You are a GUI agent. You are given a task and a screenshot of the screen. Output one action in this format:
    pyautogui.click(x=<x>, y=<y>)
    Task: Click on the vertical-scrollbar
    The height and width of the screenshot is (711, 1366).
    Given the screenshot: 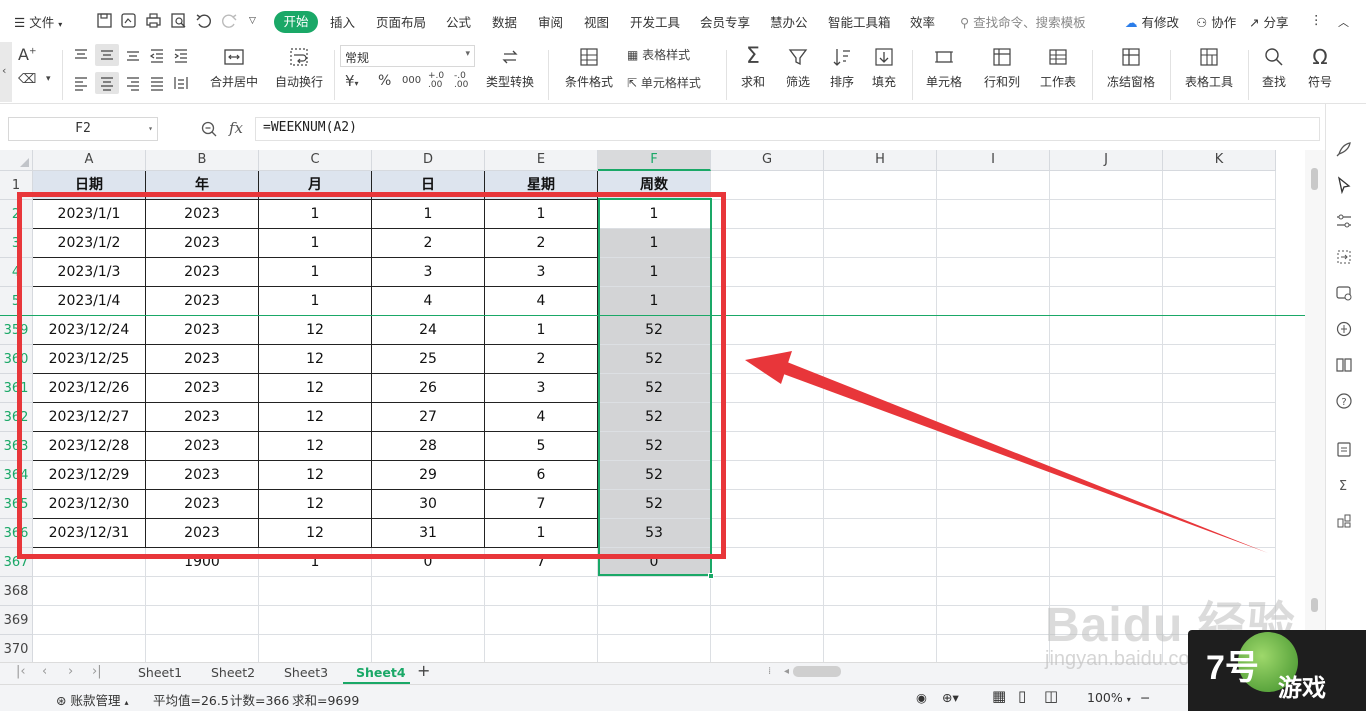 What is the action you would take?
    pyautogui.click(x=1315, y=406)
    